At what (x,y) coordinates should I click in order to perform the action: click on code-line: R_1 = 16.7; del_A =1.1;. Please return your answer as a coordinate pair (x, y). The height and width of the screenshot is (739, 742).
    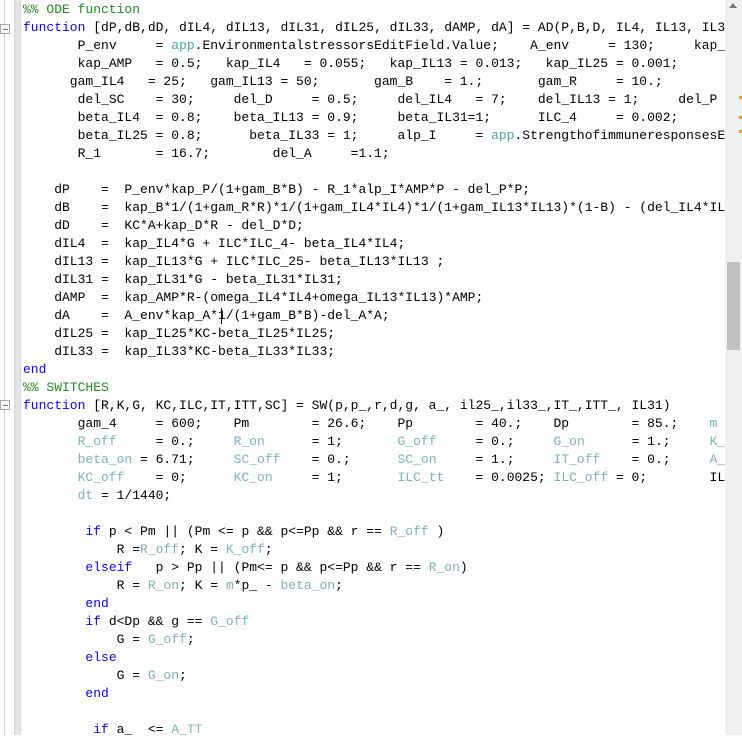
    Looking at the image, I should click on (374, 154).